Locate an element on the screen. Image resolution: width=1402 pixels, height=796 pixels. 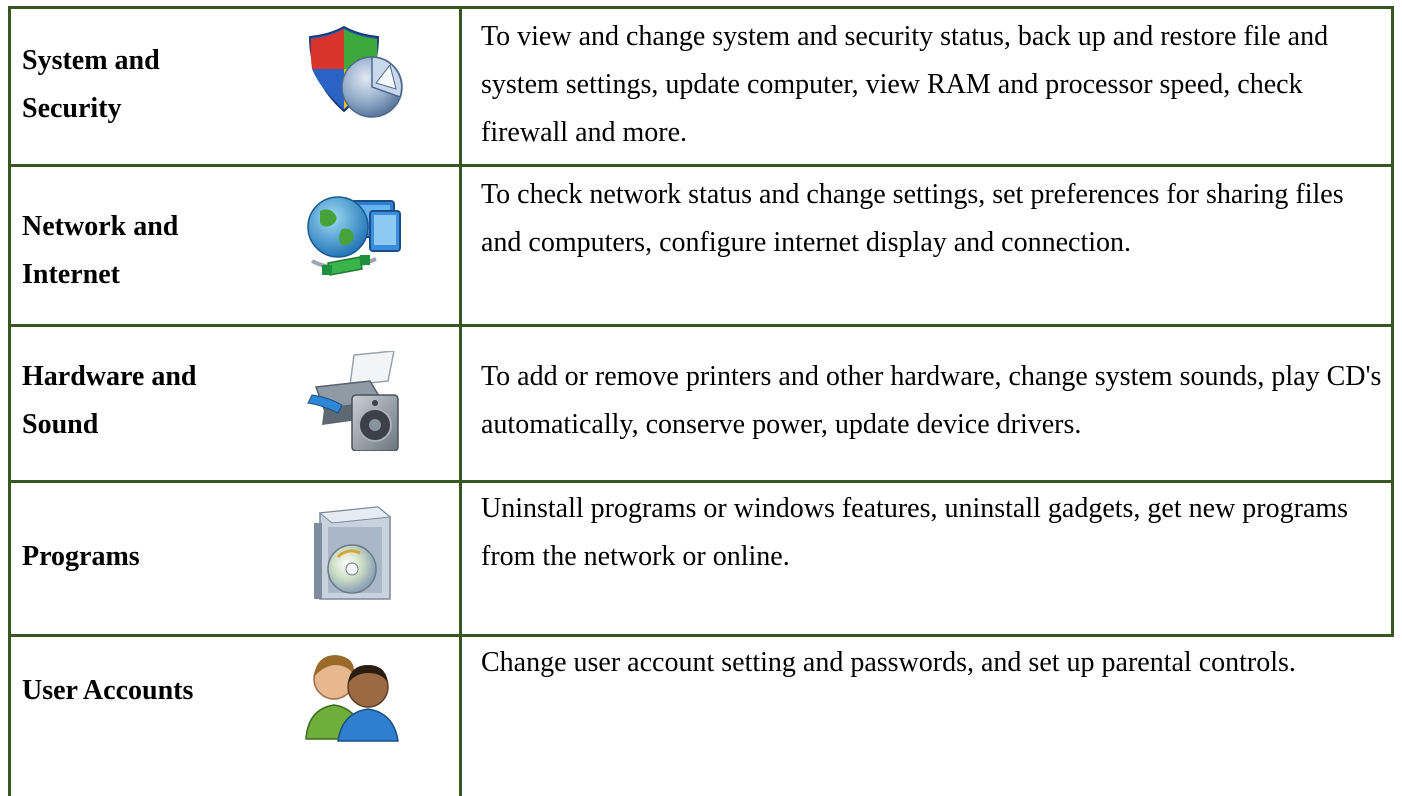
category-title-line: Programs is located at coordinates (81, 556).